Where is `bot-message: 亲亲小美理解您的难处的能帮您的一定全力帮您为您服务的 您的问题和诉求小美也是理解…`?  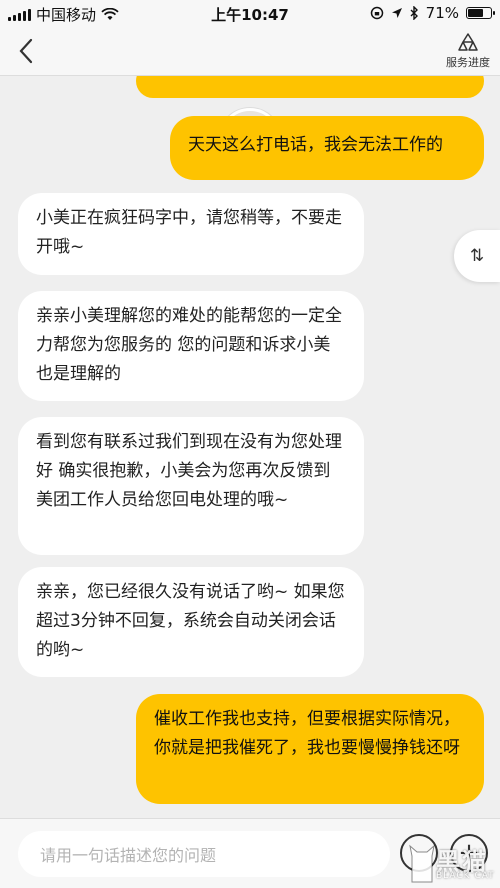
bot-message: 亲亲小美理解您的难处的能帮您的一定全力帮您为您服务的 您的问题和诉求小美也是理解… is located at coordinates (191, 346).